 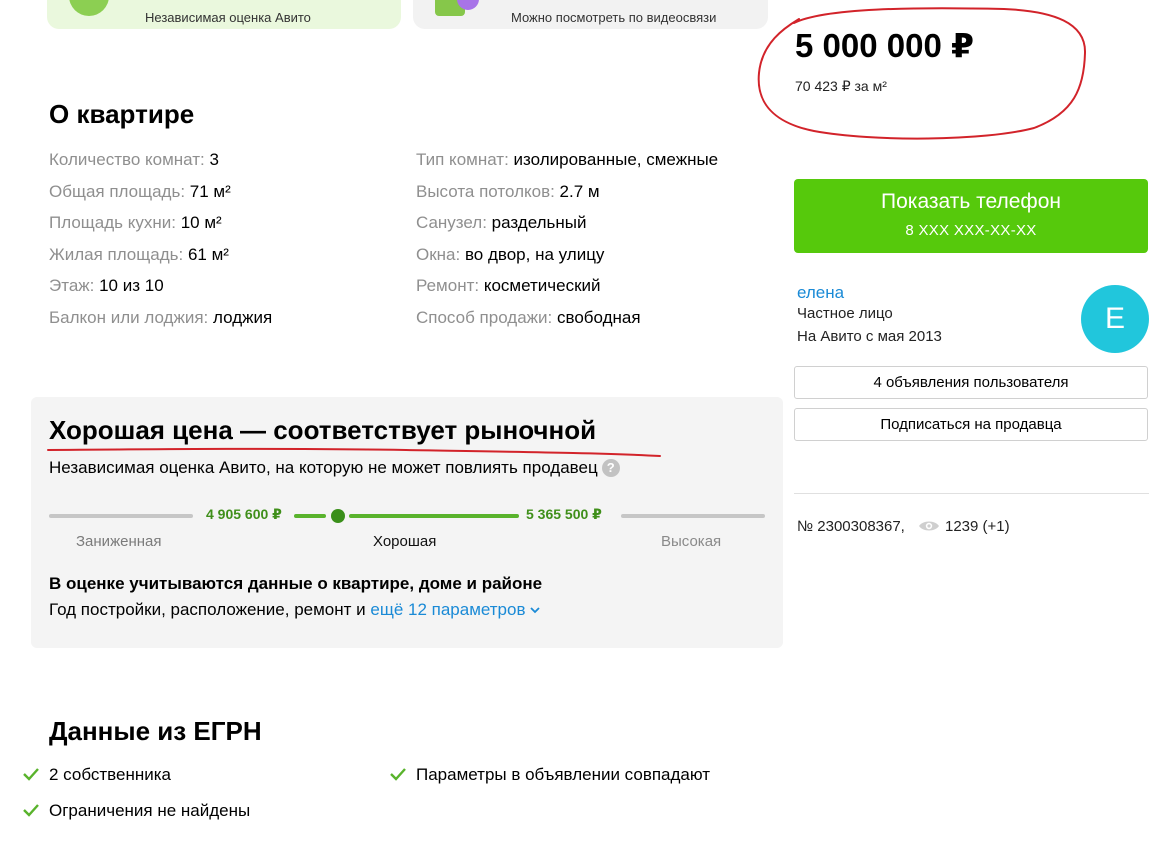 I want to click on seller-listings-button: 4 объявления пользователя, so click(x=971, y=382).